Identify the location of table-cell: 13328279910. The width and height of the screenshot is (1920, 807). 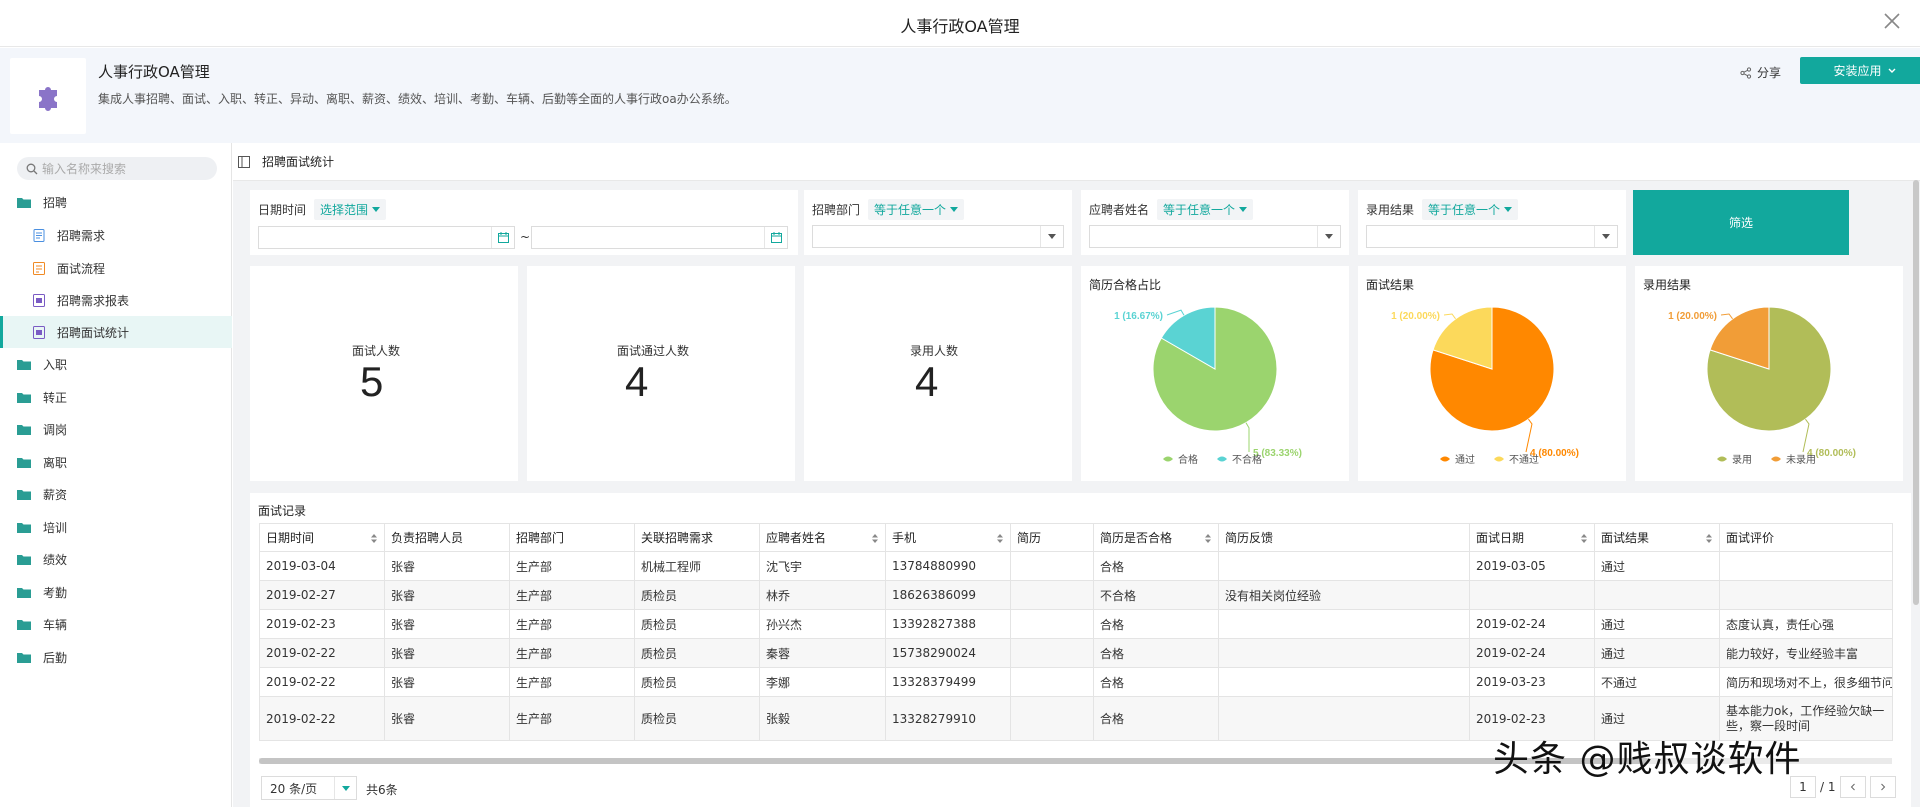
(948, 718).